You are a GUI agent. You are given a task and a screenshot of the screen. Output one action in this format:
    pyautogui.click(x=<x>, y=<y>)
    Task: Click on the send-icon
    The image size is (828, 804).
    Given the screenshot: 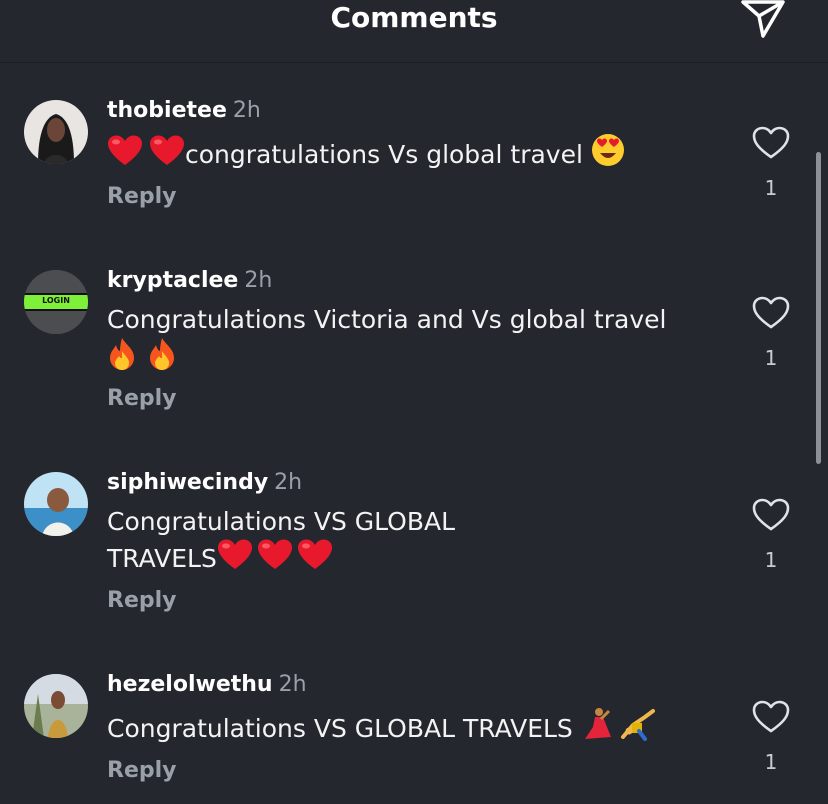 What is the action you would take?
    pyautogui.click(x=763, y=19)
    